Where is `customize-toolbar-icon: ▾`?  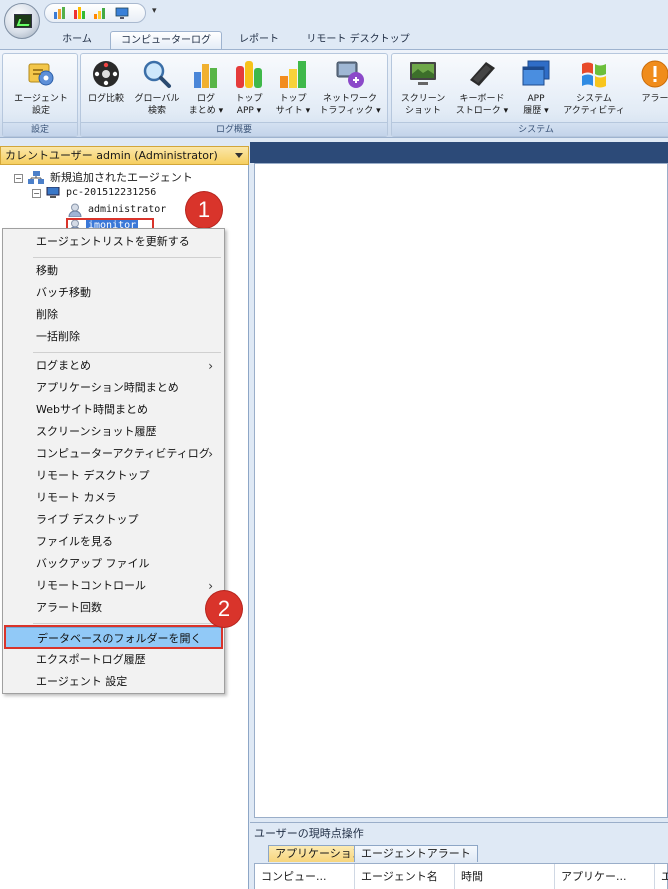 customize-toolbar-icon: ▾ is located at coordinates (154, 11).